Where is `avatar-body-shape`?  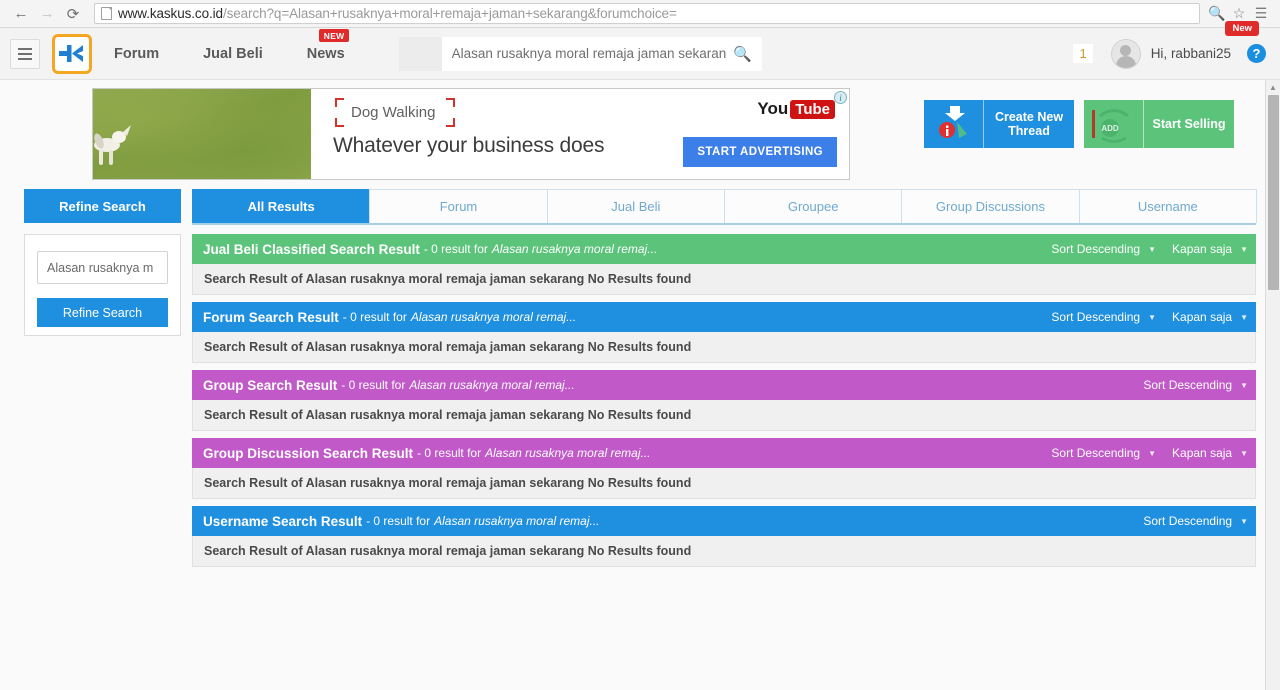
avatar-body-shape is located at coordinates (1125, 61).